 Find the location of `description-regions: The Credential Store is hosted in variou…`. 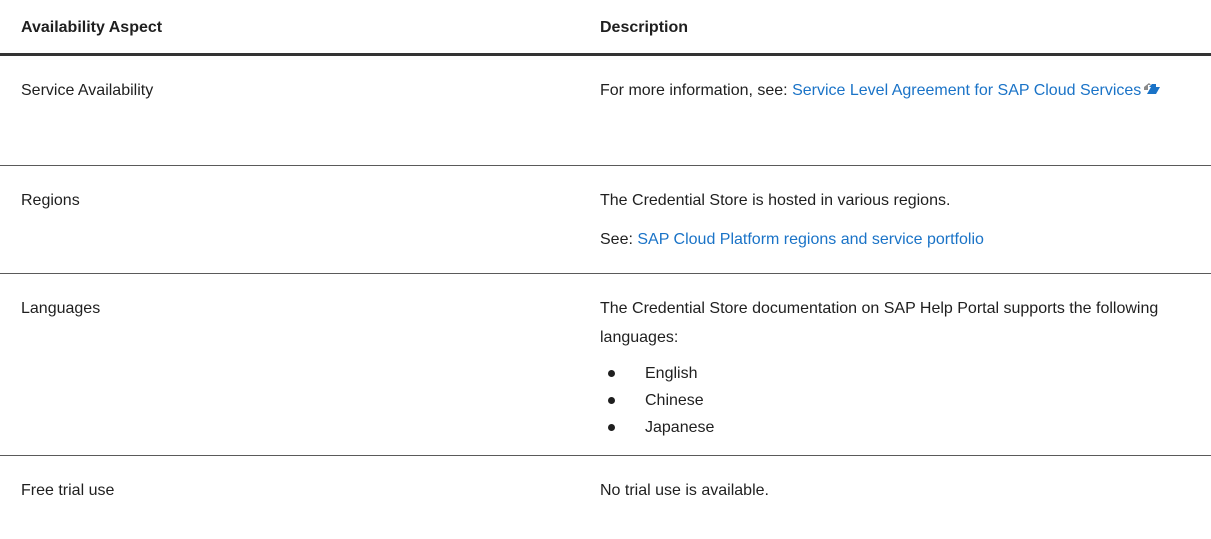

description-regions: The Credential Store is hosted in variou… is located at coordinates (905, 219).